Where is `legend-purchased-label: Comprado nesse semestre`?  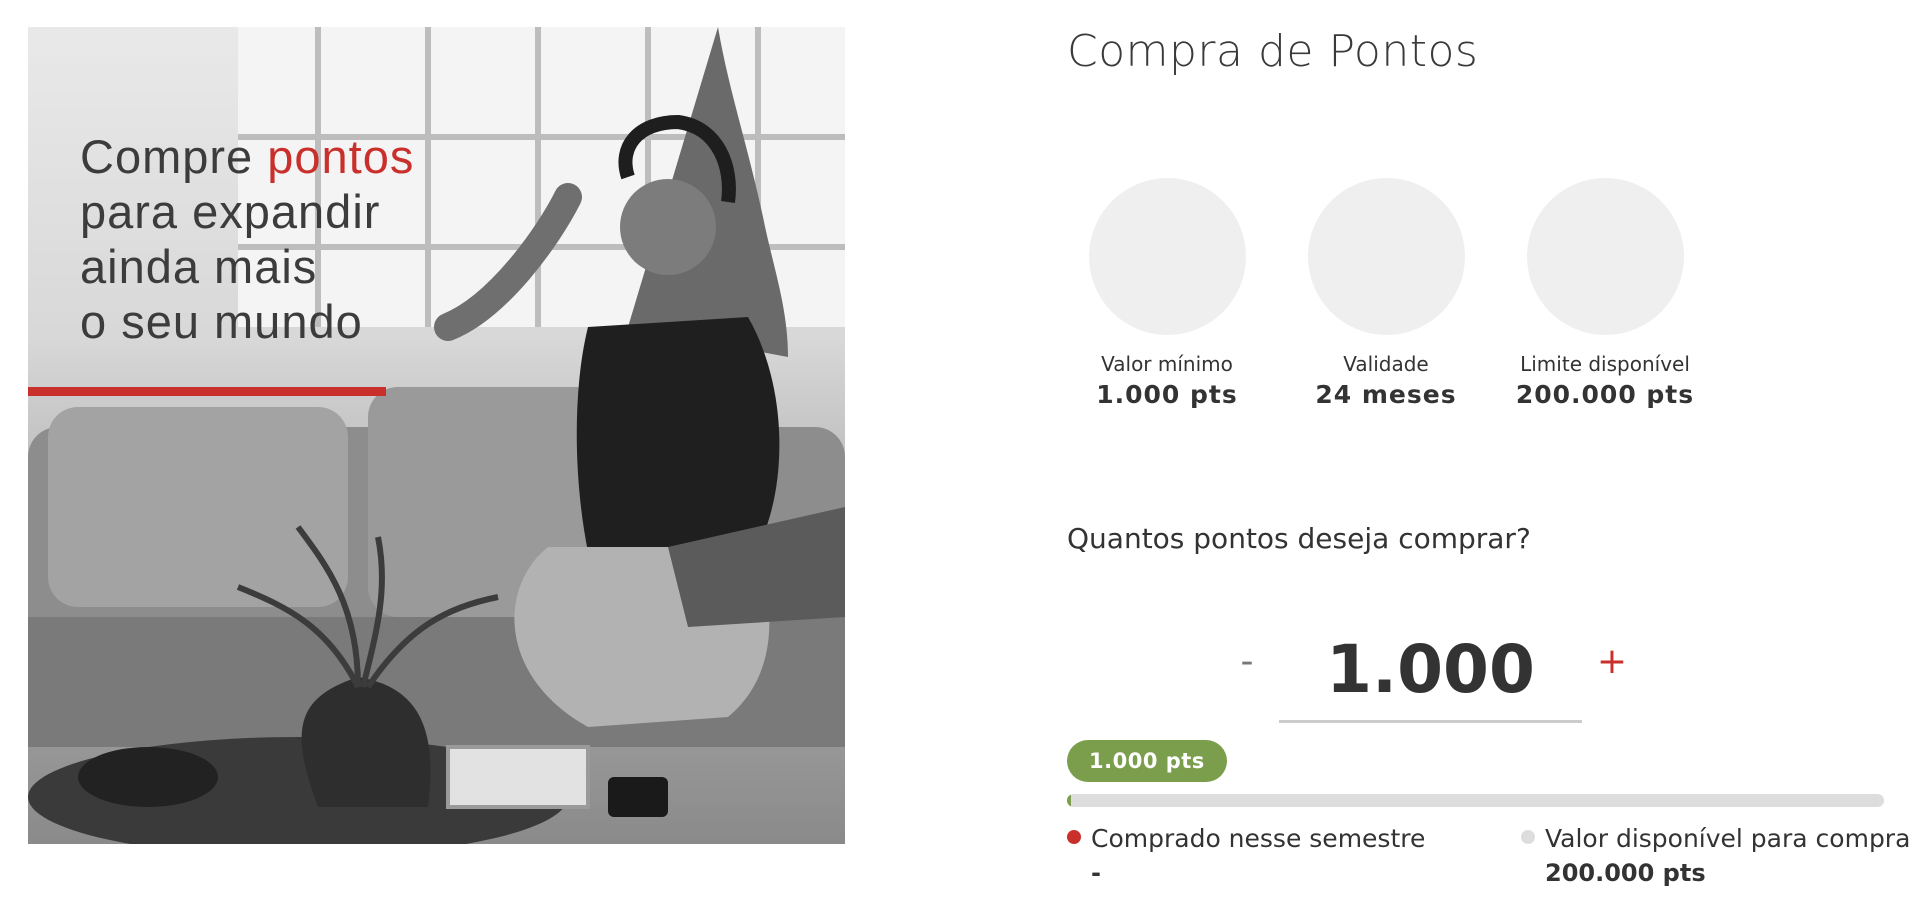 legend-purchased-label: Comprado nesse semestre is located at coordinates (1258, 838).